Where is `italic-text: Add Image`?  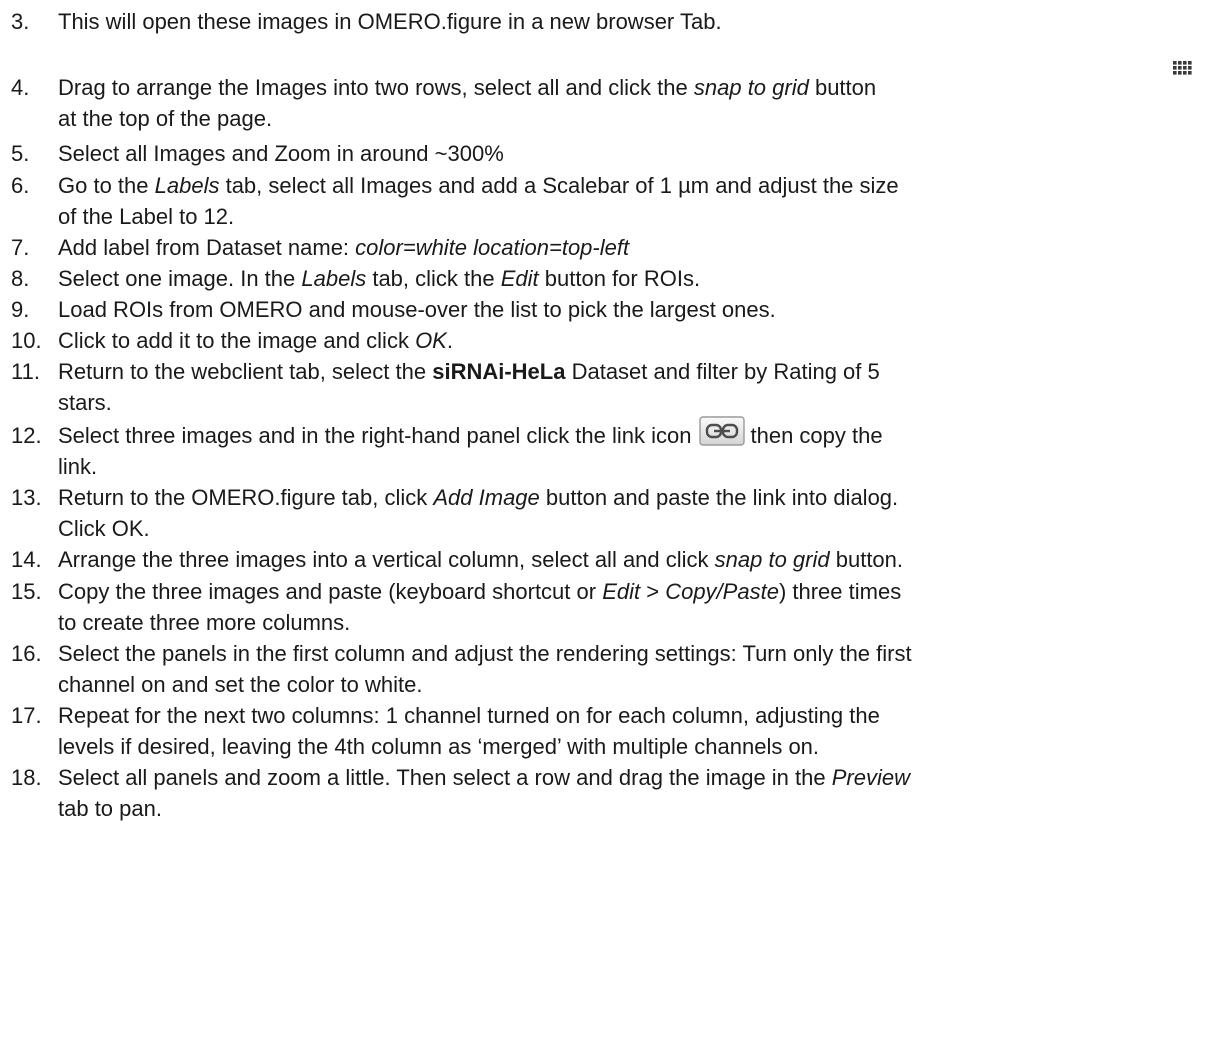 italic-text: Add Image is located at coordinates (486, 497).